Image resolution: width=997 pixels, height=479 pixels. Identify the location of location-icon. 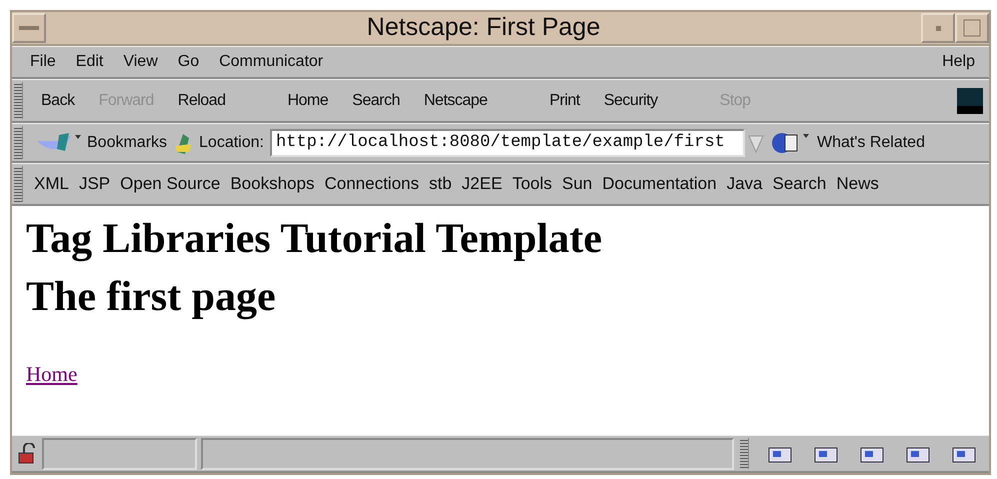
(183, 143).